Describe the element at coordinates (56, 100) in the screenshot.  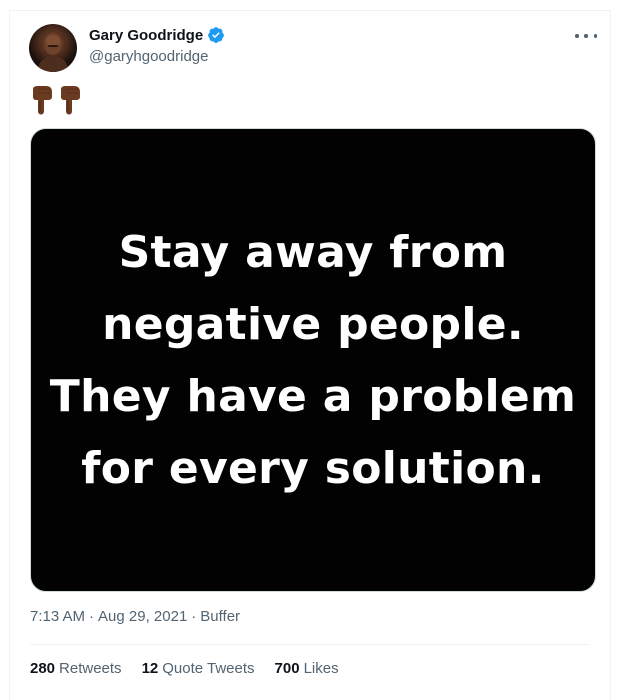
I see `tweet-text` at that location.